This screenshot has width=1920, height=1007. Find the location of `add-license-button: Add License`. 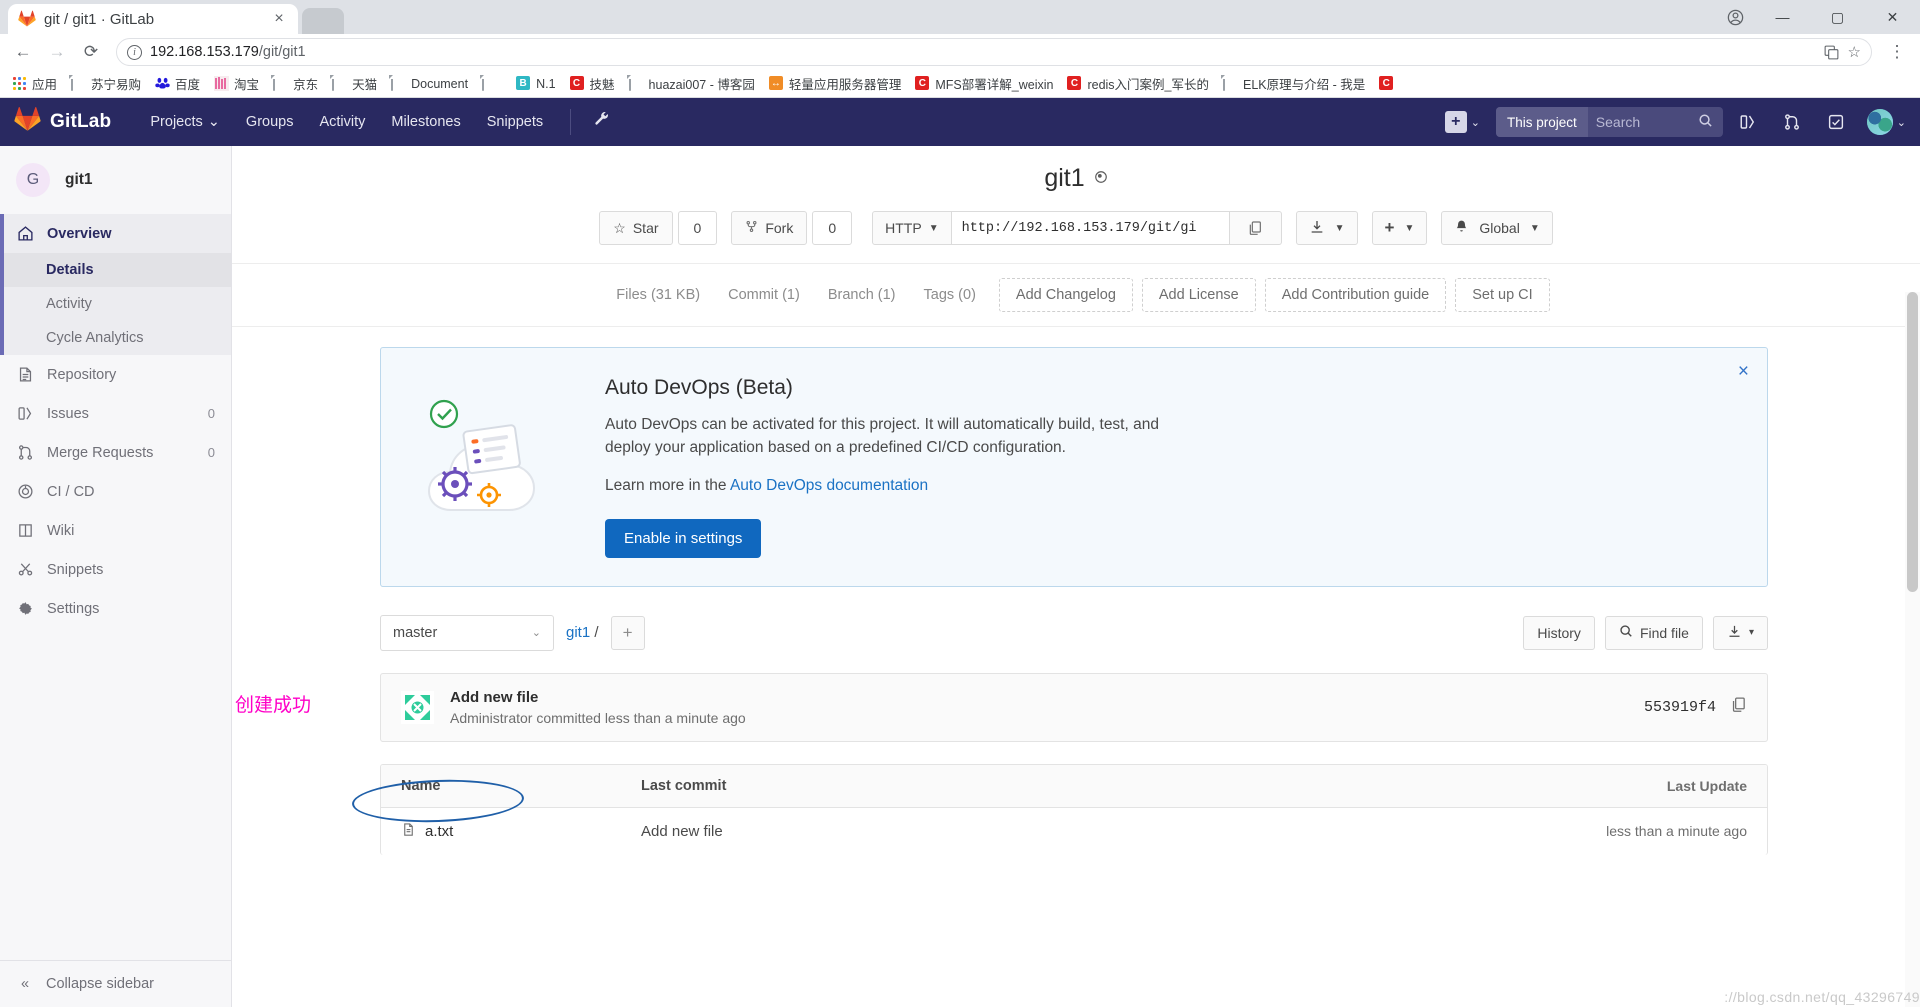

add-license-button: Add License is located at coordinates (1198, 295).